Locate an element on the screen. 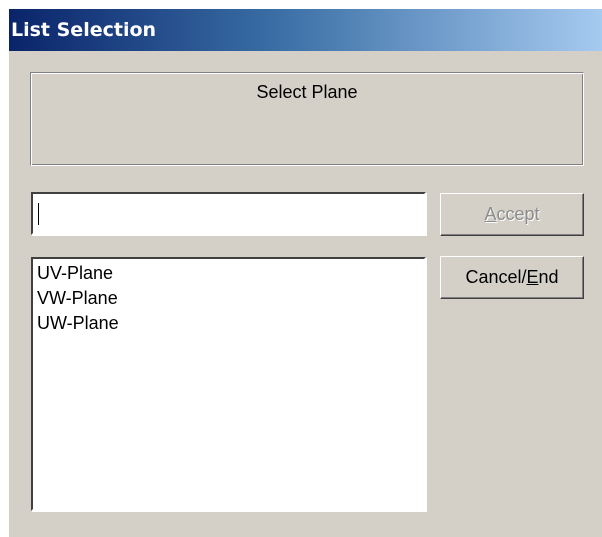  cancel-mnemonic: E is located at coordinates (532, 277).